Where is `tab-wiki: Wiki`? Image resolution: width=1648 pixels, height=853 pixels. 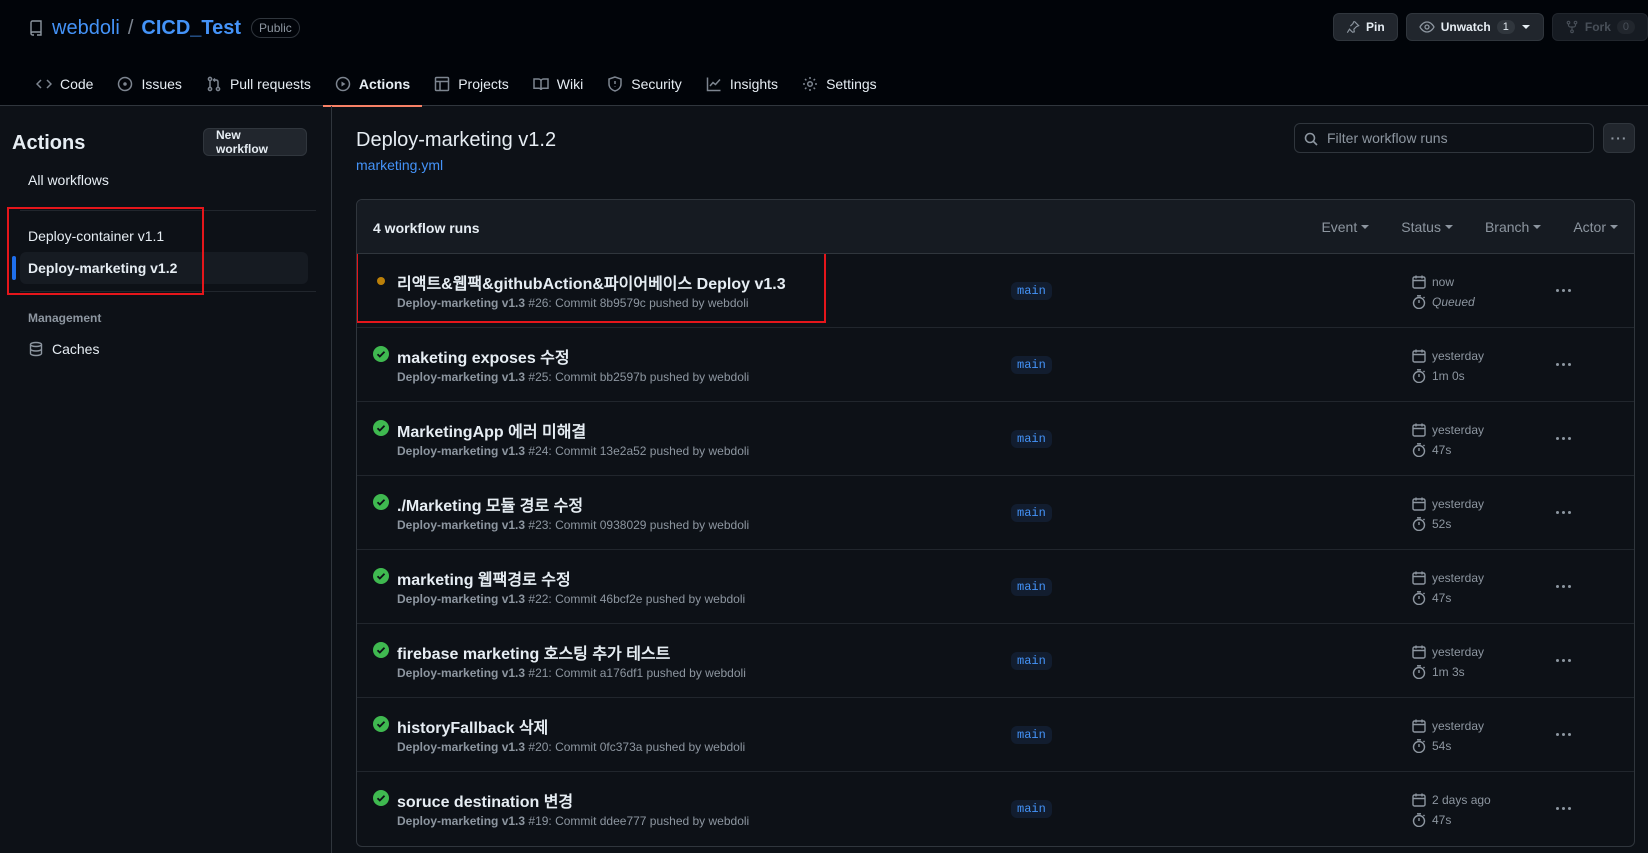 tab-wiki: Wiki is located at coordinates (558, 84).